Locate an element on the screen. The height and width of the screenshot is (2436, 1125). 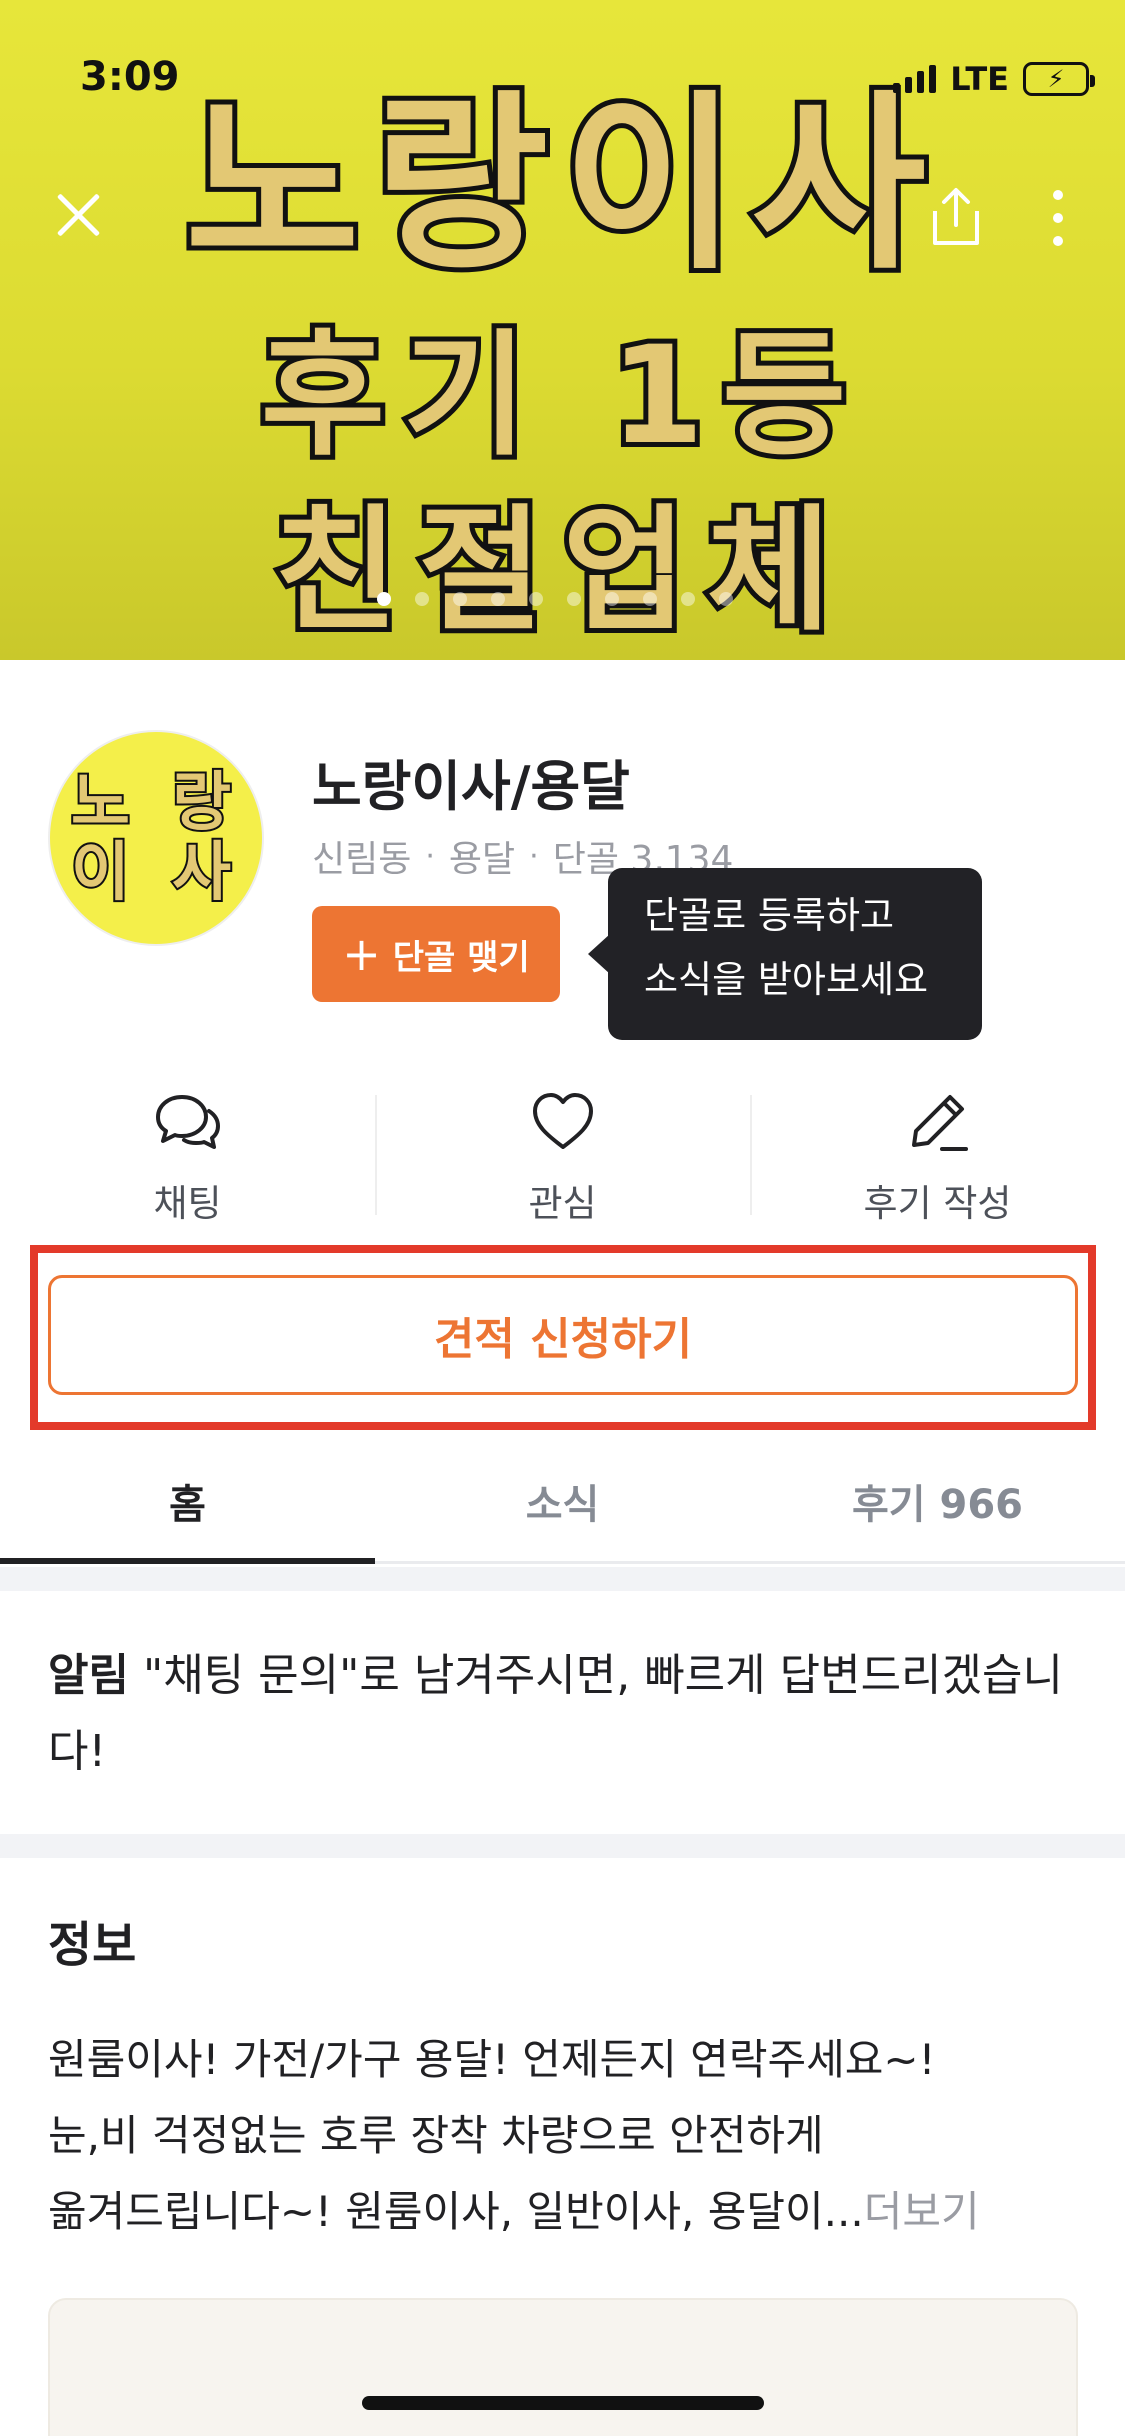
hero-subtitle-line: 친절업체 is located at coordinates (560, 570).